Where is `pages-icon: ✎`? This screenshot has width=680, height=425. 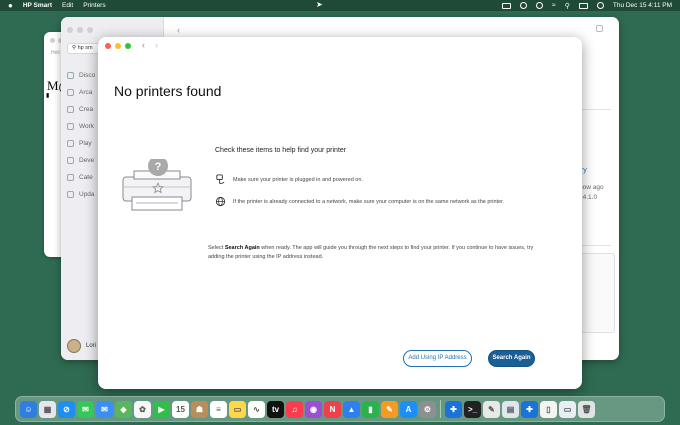 pages-icon: ✎ is located at coordinates (389, 409).